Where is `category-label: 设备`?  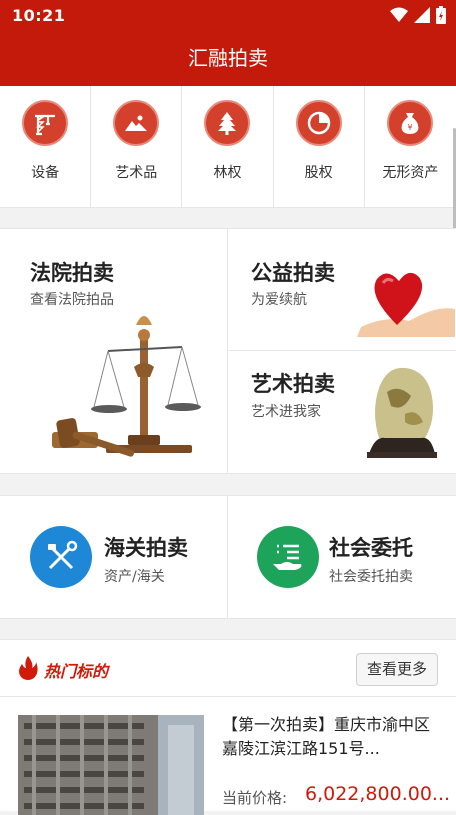 category-label: 设备 is located at coordinates (45, 173).